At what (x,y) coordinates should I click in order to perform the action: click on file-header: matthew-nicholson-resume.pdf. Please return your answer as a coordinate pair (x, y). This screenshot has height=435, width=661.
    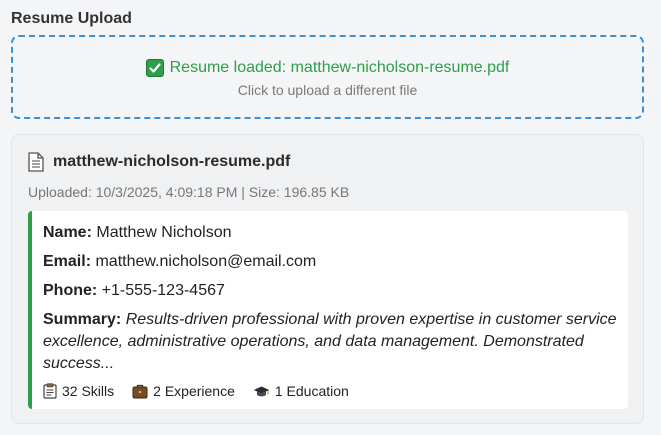
    Looking at the image, I should click on (159, 162).